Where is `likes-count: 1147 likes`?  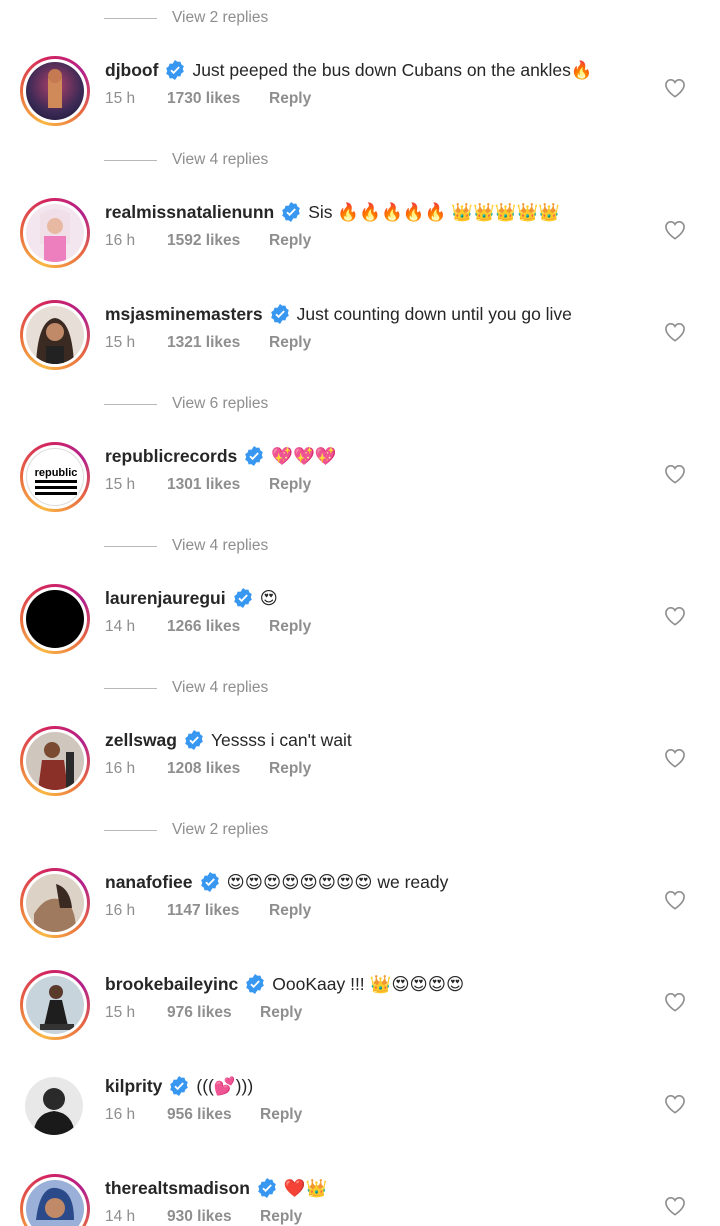
likes-count: 1147 likes is located at coordinates (218, 911).